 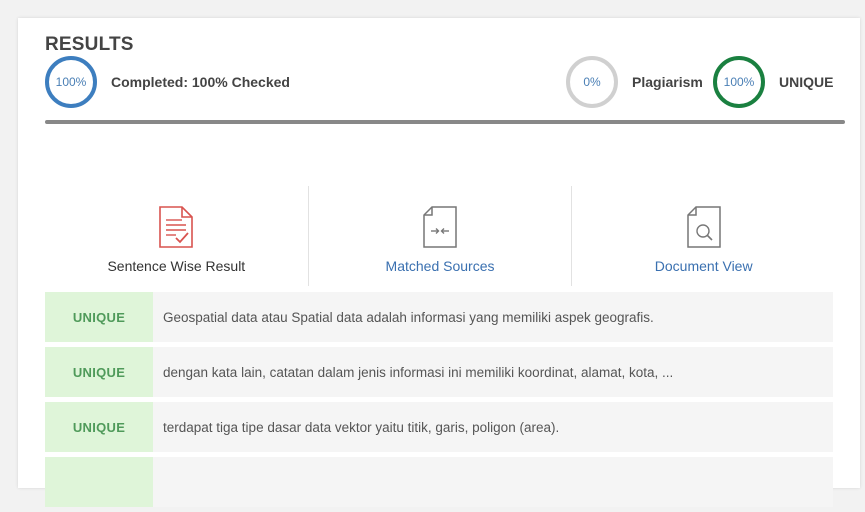 I want to click on results-title: RESULTS, so click(x=89, y=44).